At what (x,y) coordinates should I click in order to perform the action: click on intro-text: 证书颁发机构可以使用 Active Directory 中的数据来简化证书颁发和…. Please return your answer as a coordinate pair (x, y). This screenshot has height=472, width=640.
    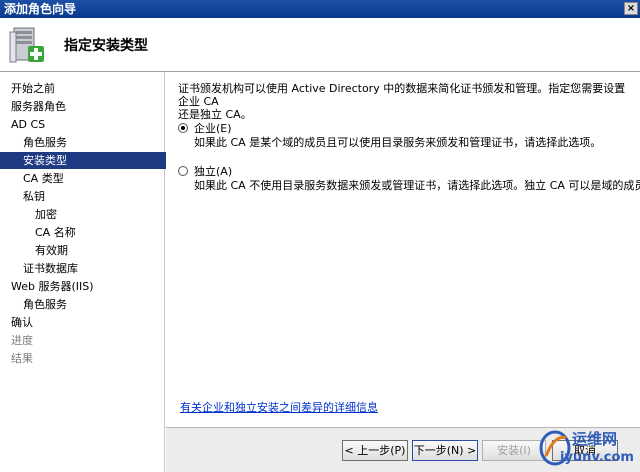
    Looking at the image, I should click on (404, 101).